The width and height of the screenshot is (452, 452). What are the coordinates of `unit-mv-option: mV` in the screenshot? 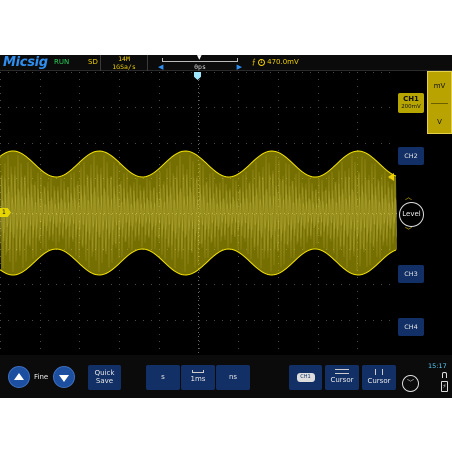 It's located at (439, 86).